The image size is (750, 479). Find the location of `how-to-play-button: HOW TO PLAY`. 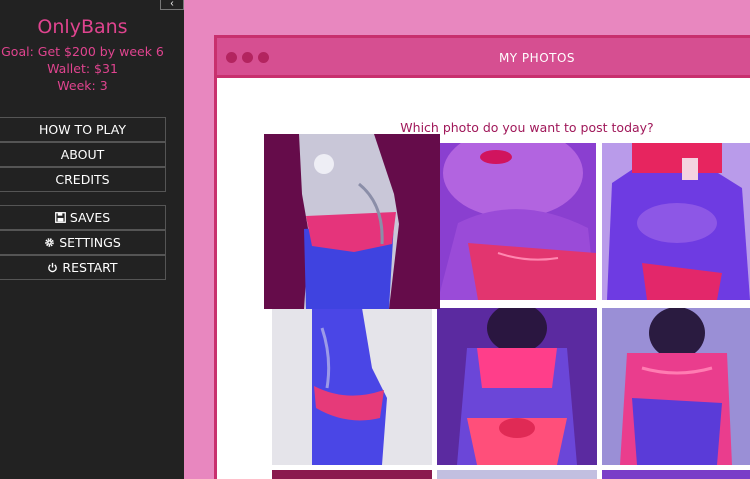

how-to-play-button: HOW TO PLAY is located at coordinates (83, 129).